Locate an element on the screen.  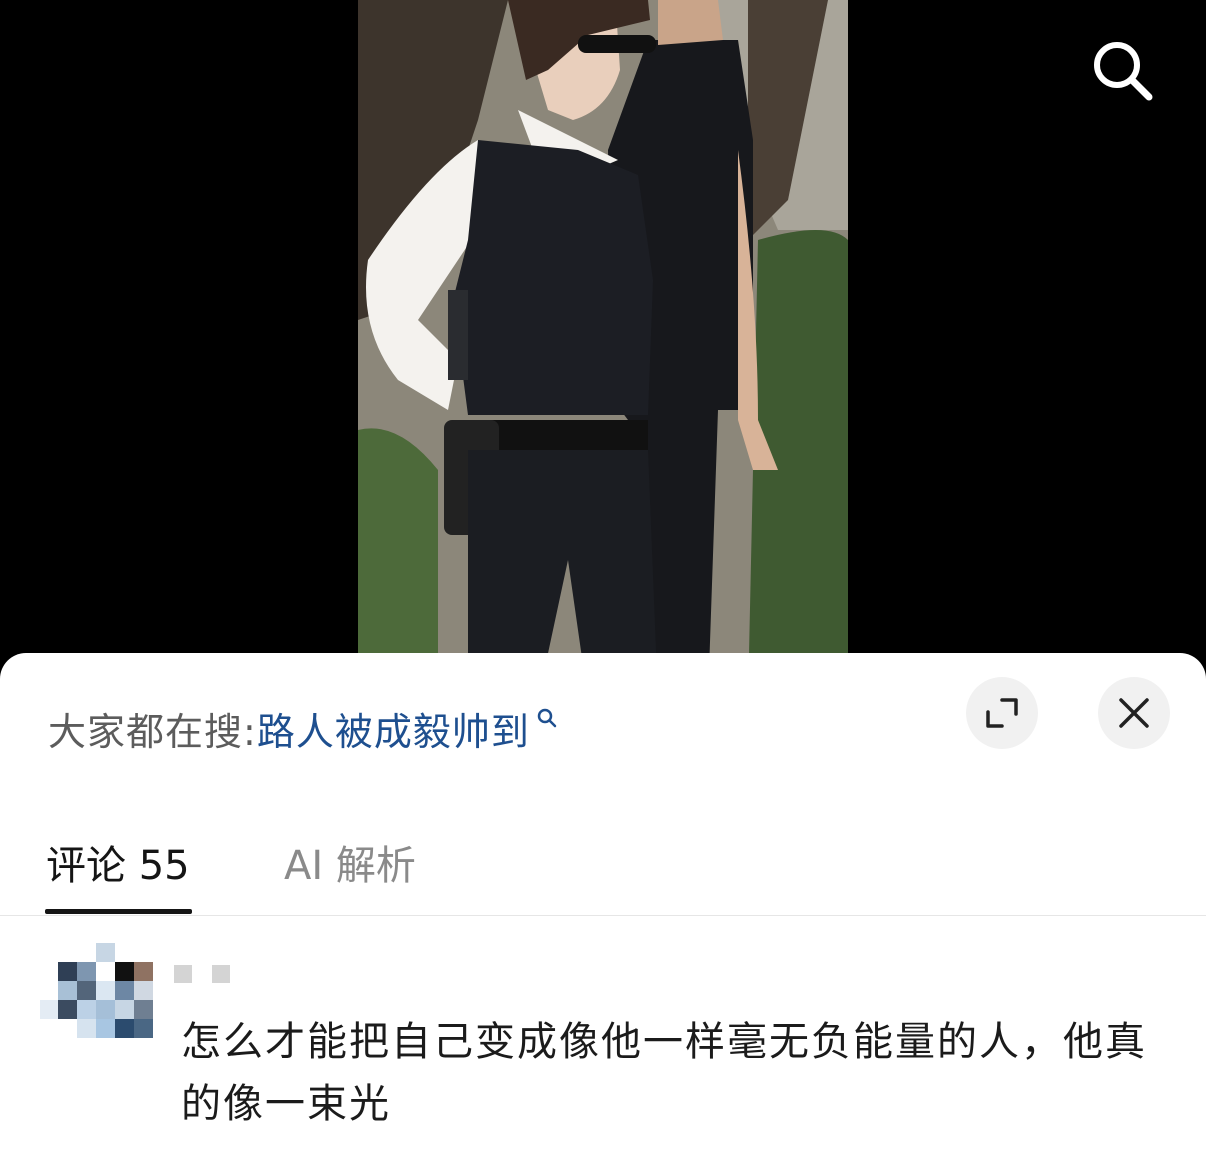
tab-comments: 评论 55 is located at coordinates (118, 862).